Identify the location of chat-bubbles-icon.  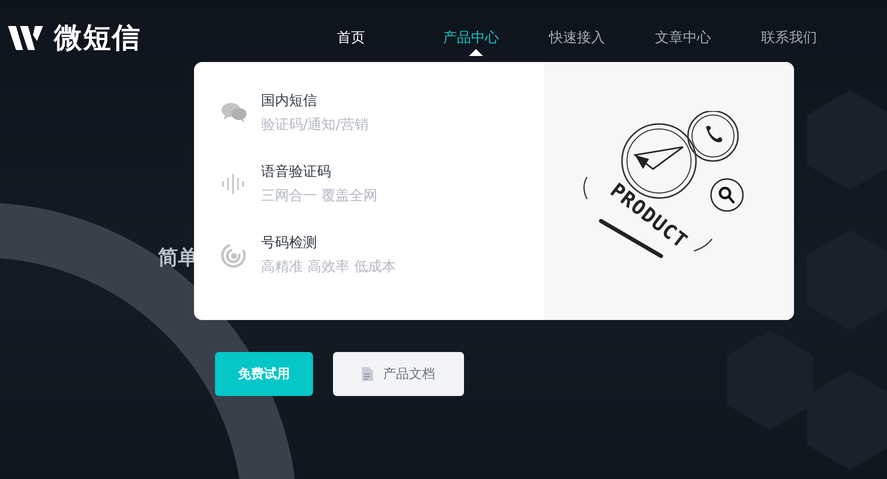
(234, 113).